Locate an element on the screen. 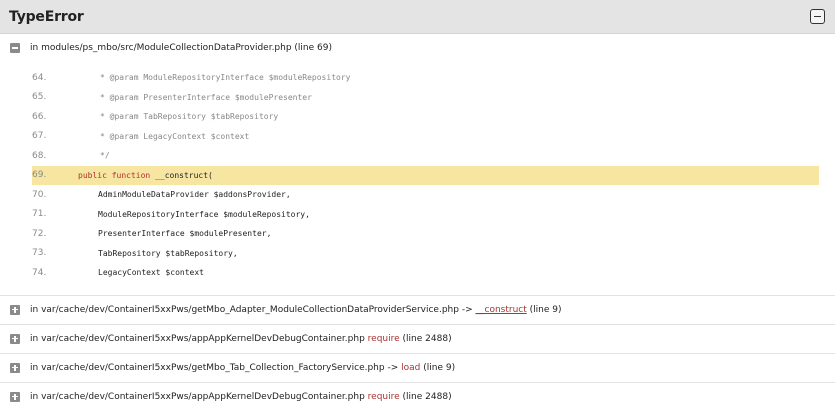  line-number: 66. is located at coordinates (39, 116).